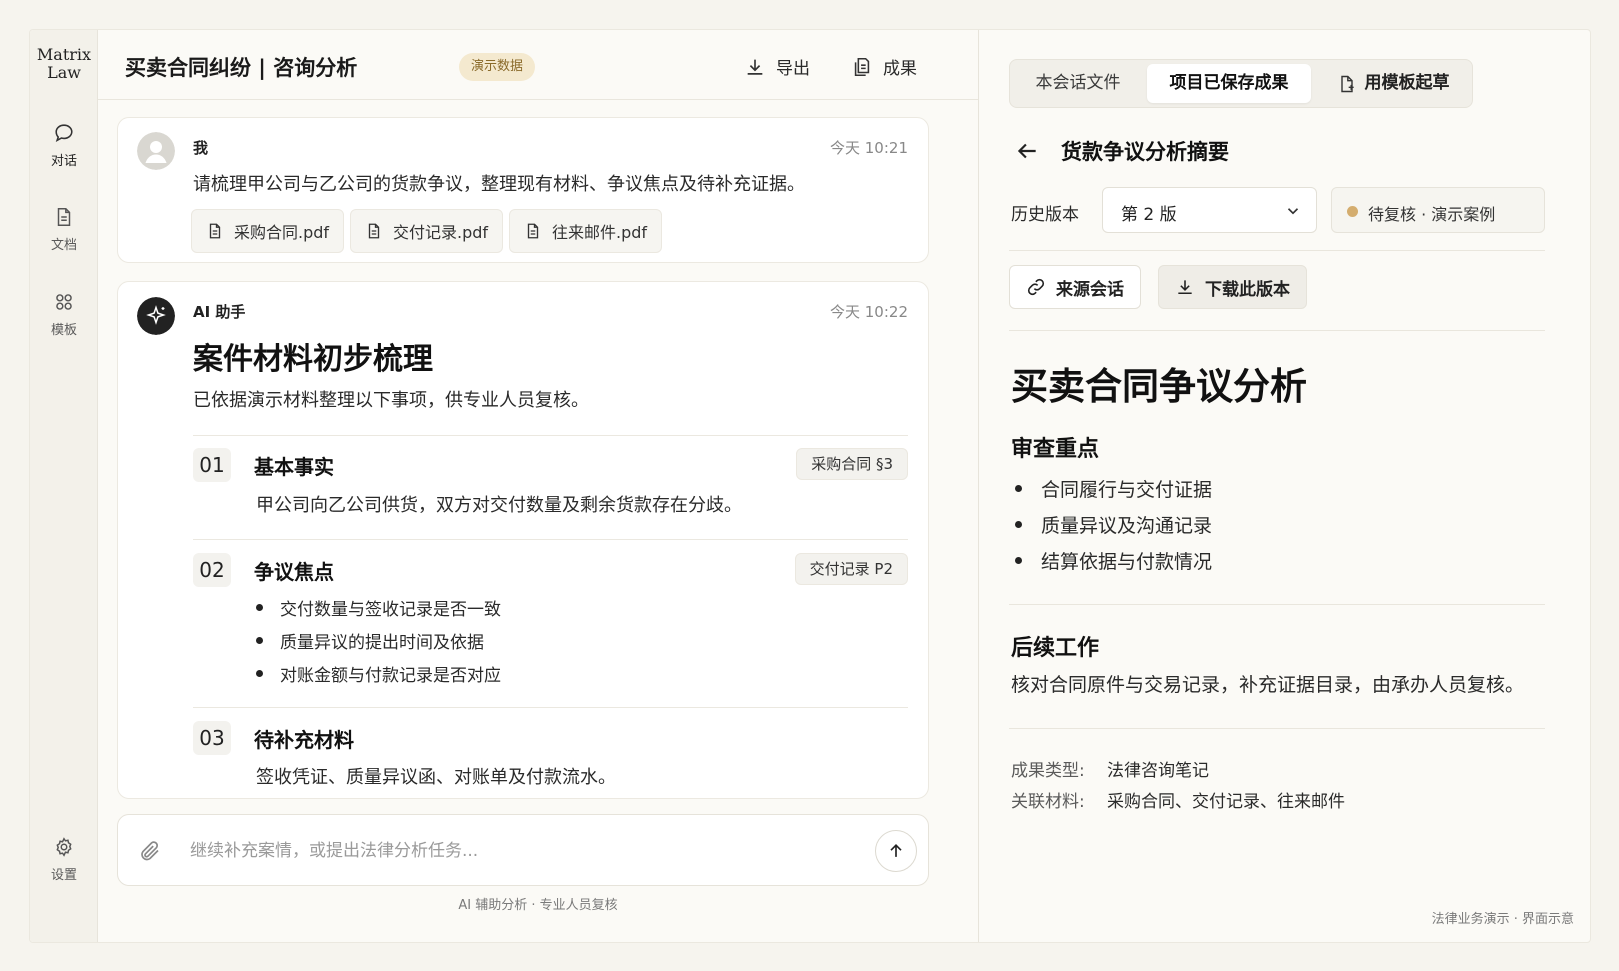 Image resolution: width=1619 pixels, height=971 pixels. Describe the element at coordinates (63, 245) in the screenshot. I see `rail-docs-label: 文档` at that location.